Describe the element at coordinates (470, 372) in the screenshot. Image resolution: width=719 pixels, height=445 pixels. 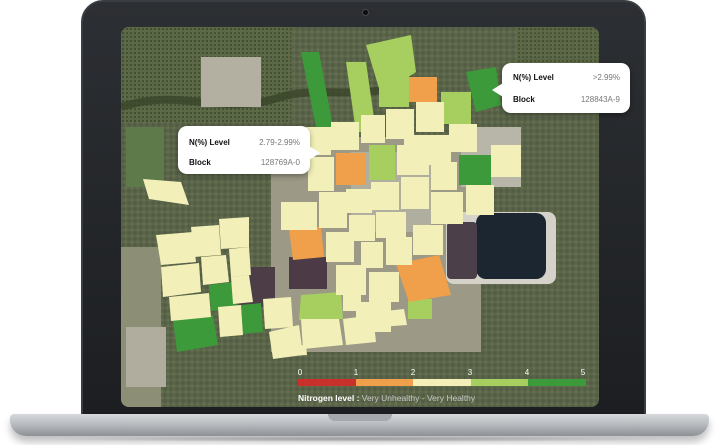
I see `legend-tick: 3` at that location.